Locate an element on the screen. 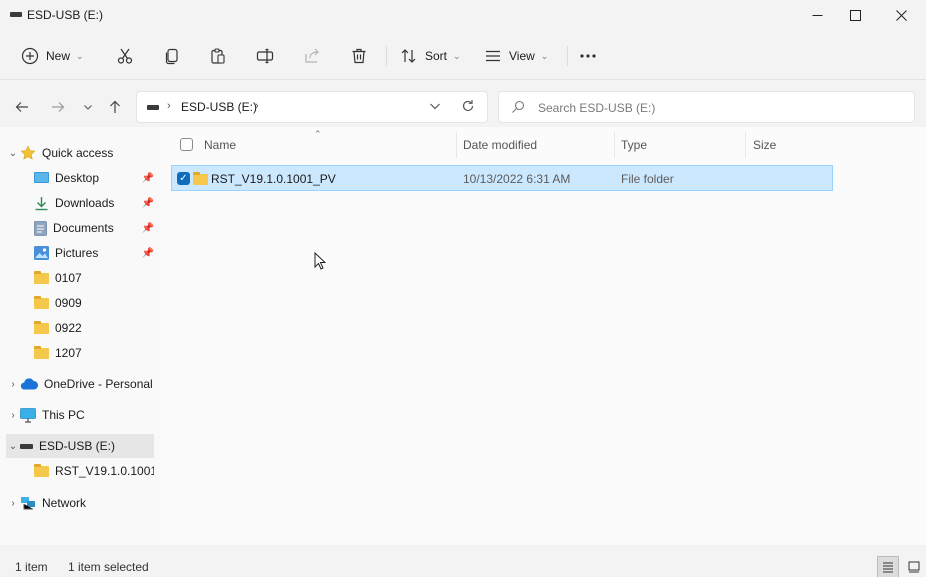 The image size is (926, 577). share-button is located at coordinates (312, 56).